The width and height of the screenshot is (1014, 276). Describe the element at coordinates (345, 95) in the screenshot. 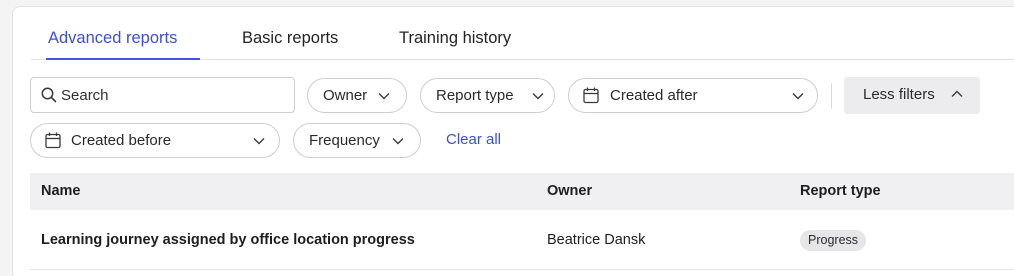

I see `owner-filter-label: Owner` at that location.